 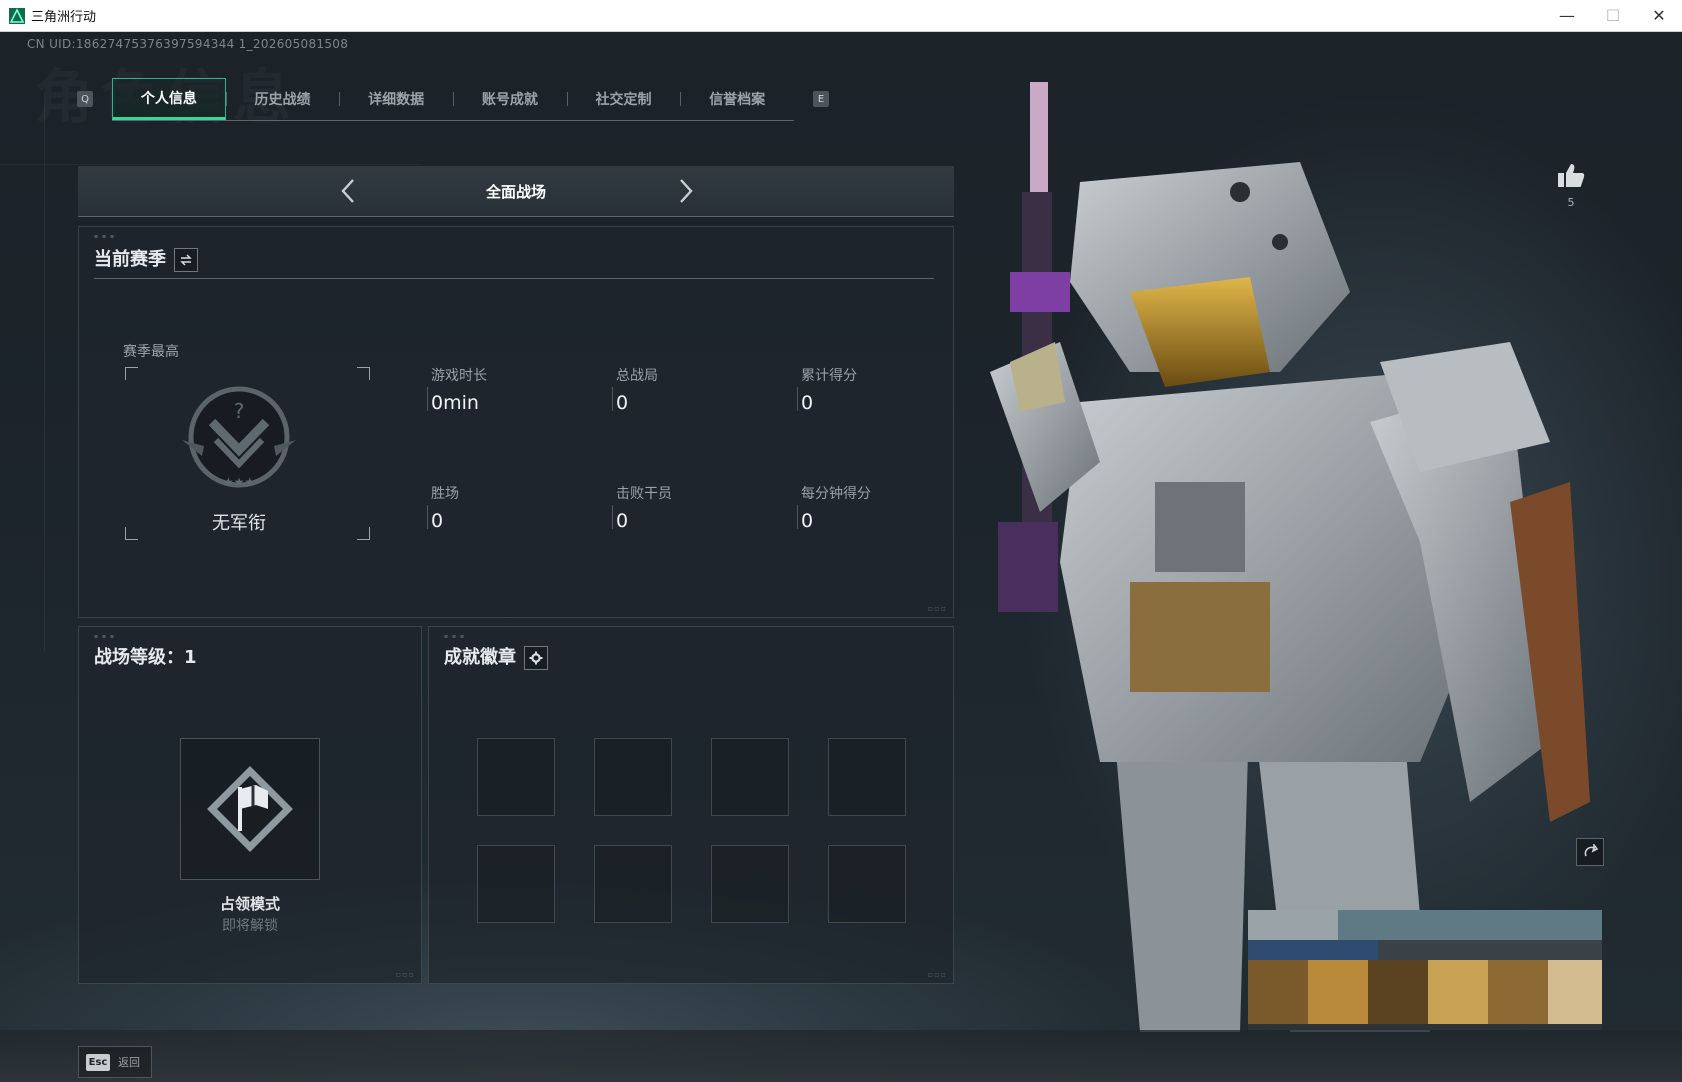 What do you see at coordinates (841, 16) in the screenshot?
I see `window-titlebar: 三角洲行动 — ☐ ✕` at bounding box center [841, 16].